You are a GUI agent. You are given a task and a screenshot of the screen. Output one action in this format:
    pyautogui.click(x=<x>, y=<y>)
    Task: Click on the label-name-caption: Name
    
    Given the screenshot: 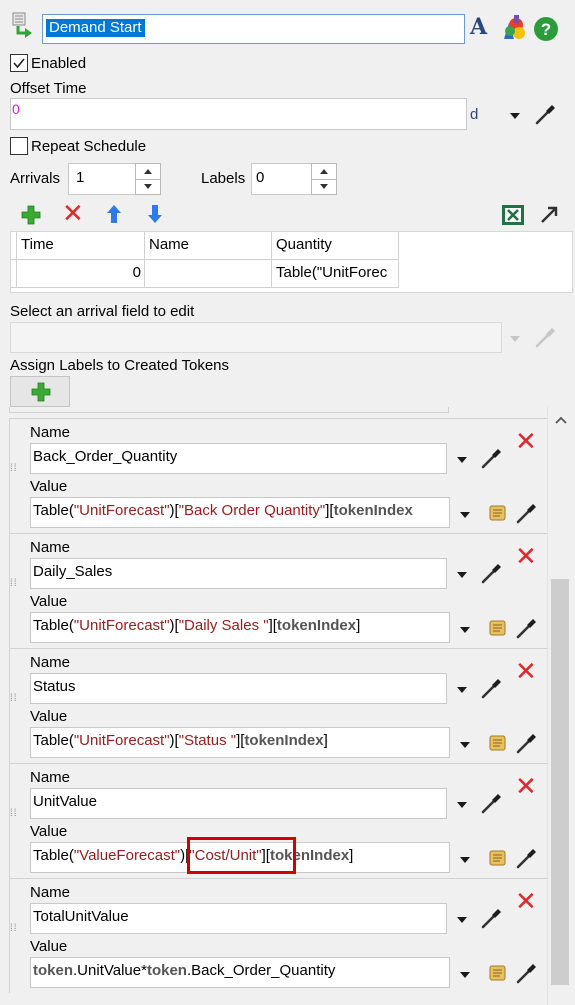 What is the action you would take?
    pyautogui.click(x=50, y=432)
    